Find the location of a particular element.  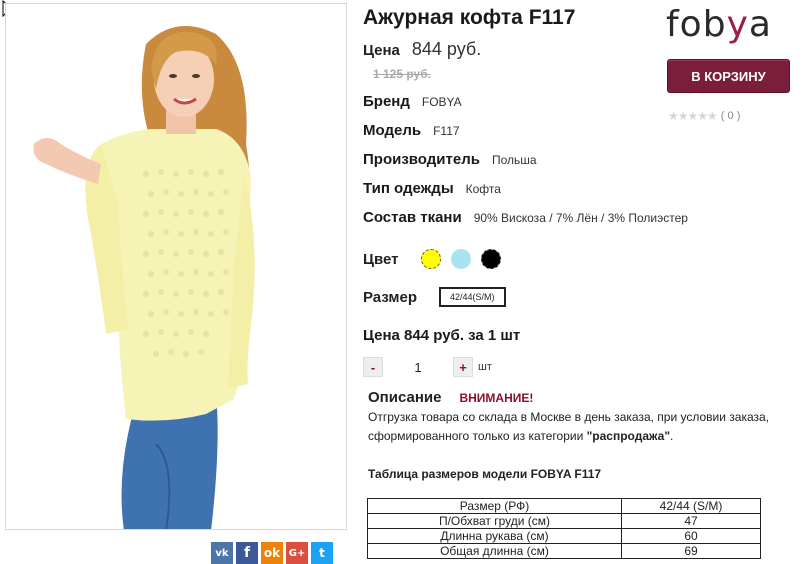

table-row: Размер (РФ) 42/44 (S/M) is located at coordinates (564, 506).